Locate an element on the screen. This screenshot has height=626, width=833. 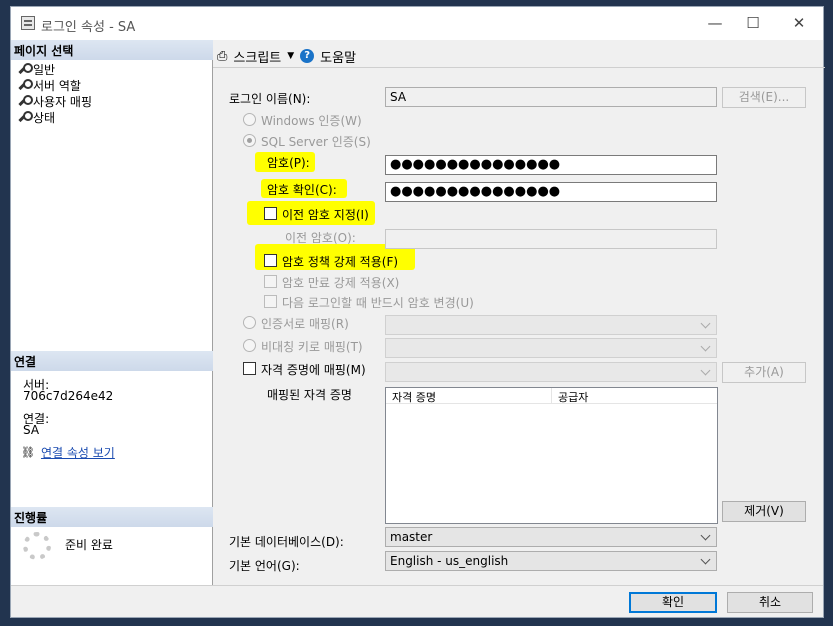
credential-select is located at coordinates (551, 372).